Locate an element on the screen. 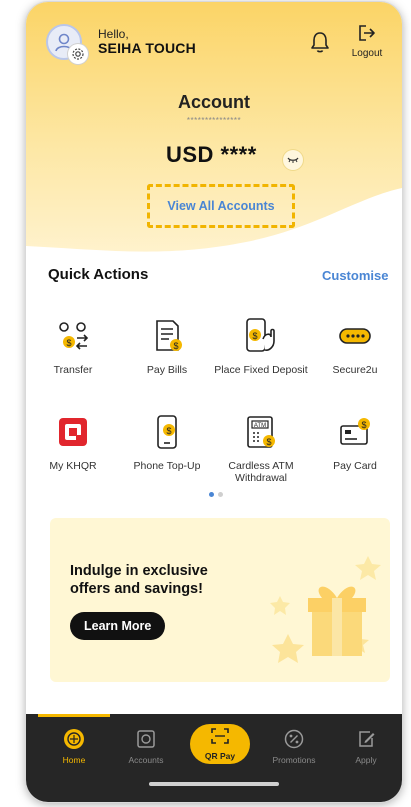 The image size is (411, 807). logout-icon is located at coordinates (367, 33).